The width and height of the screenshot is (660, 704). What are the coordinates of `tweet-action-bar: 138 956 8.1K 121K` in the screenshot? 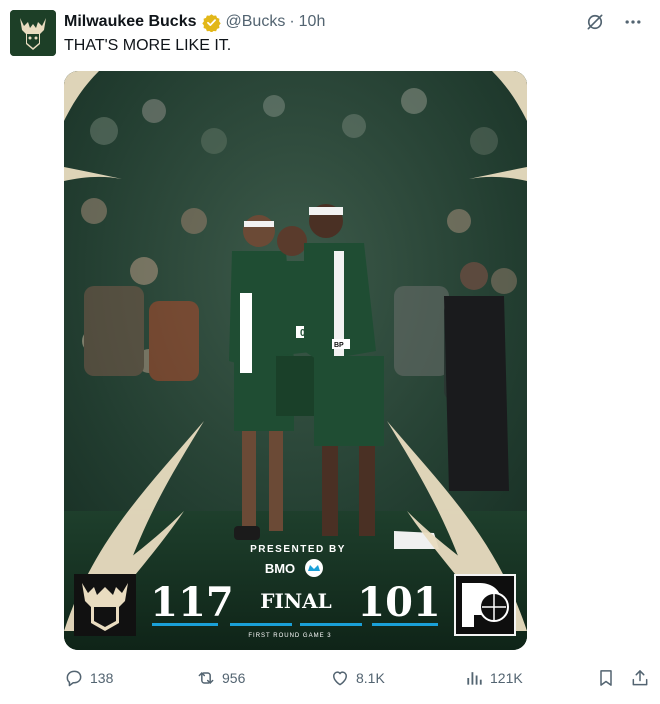 It's located at (330, 678).